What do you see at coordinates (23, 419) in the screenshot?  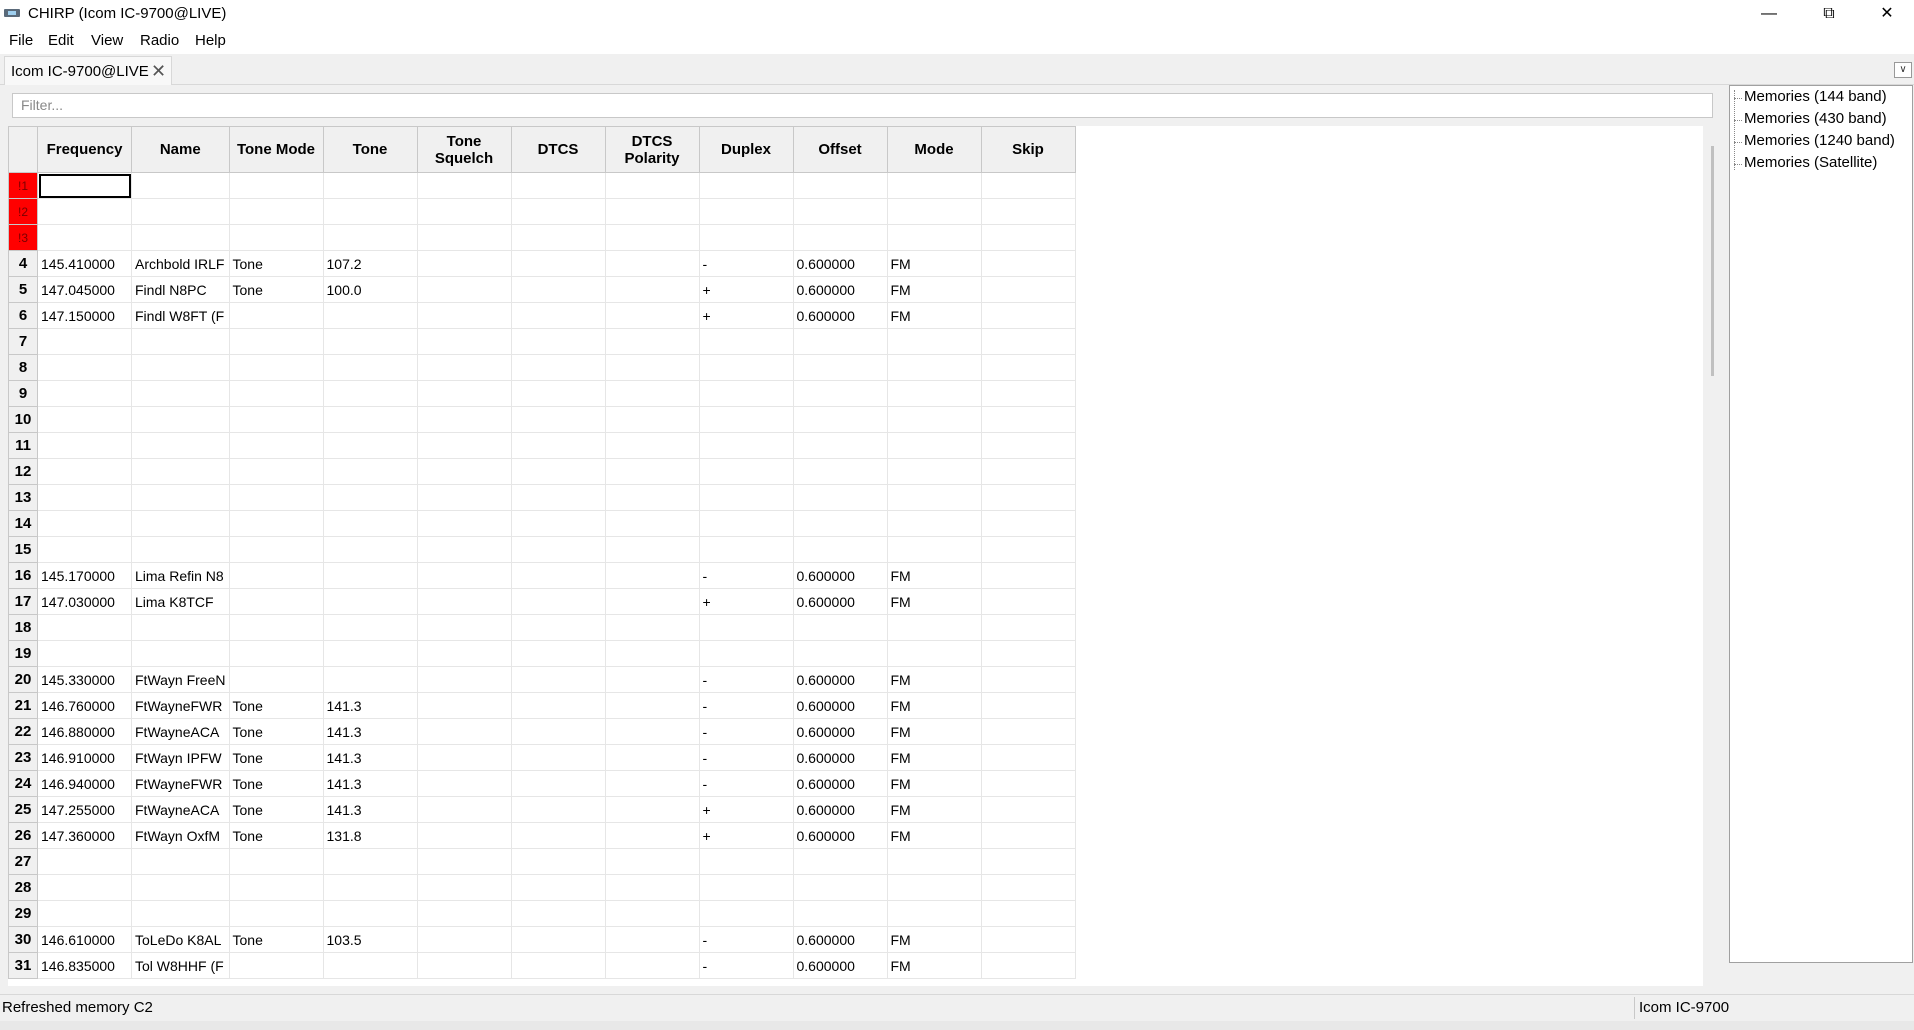 I see `row-number: 10` at bounding box center [23, 419].